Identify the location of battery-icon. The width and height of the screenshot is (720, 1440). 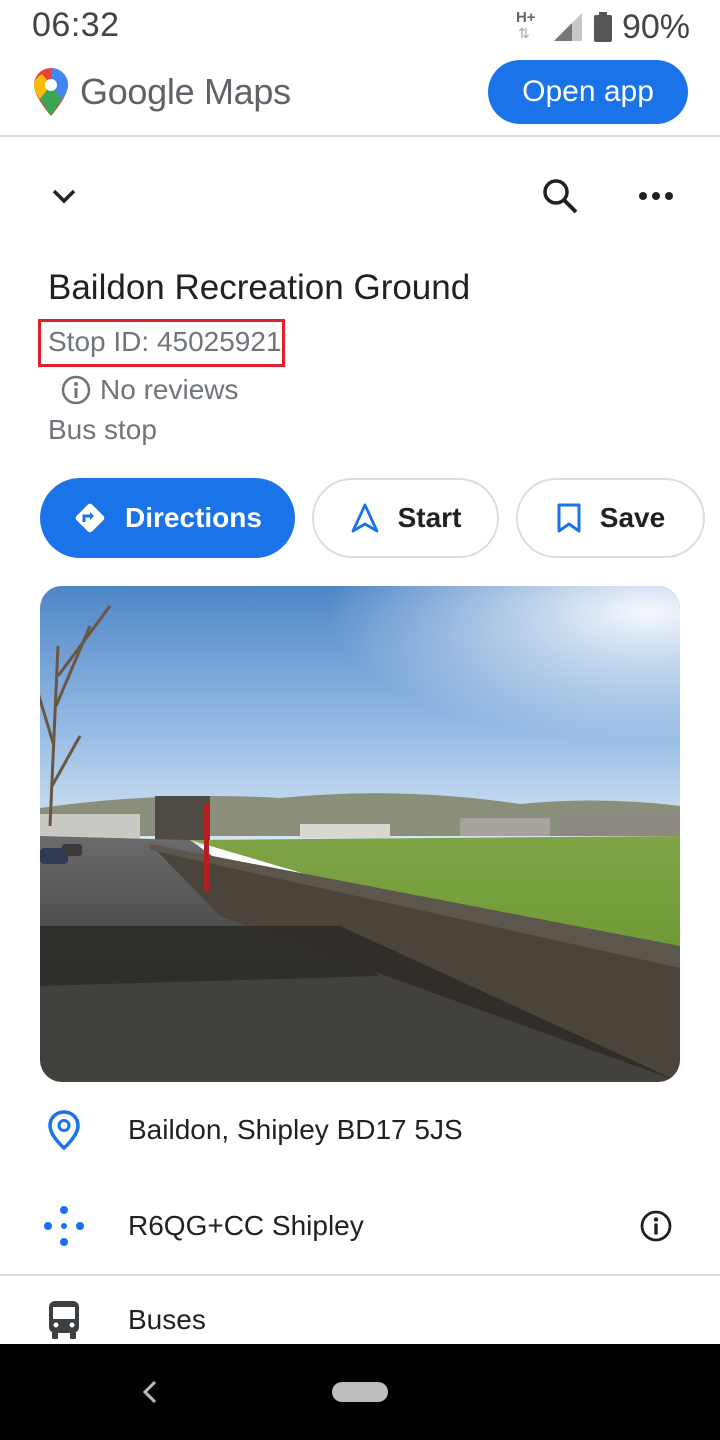
(602, 27).